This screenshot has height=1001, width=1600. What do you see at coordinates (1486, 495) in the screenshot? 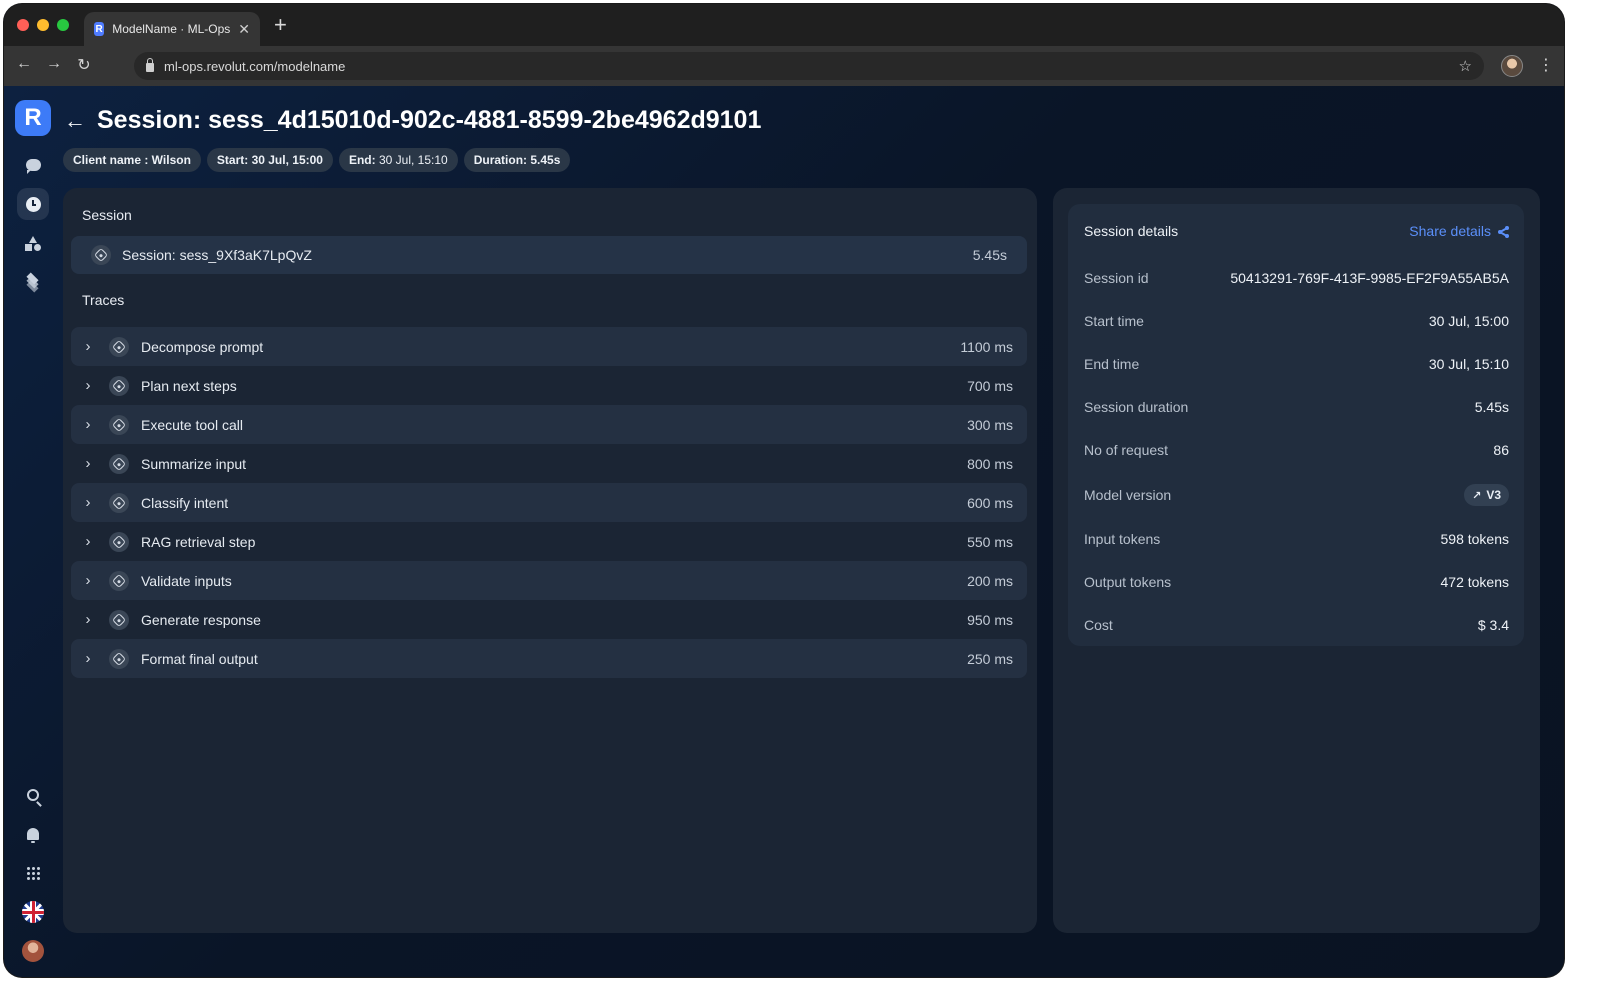
I see `model-version-badge: ↗ V3` at bounding box center [1486, 495].